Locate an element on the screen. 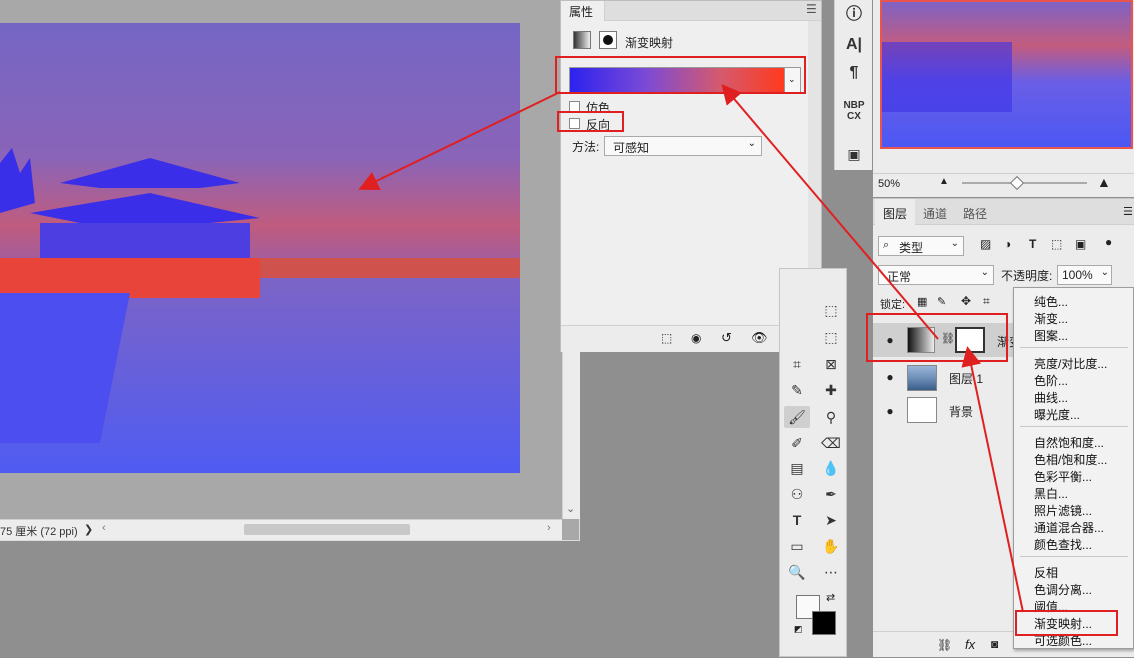 This screenshot has width=1134, height=658. arrow-to-gradient is located at coordinates (830, 211).